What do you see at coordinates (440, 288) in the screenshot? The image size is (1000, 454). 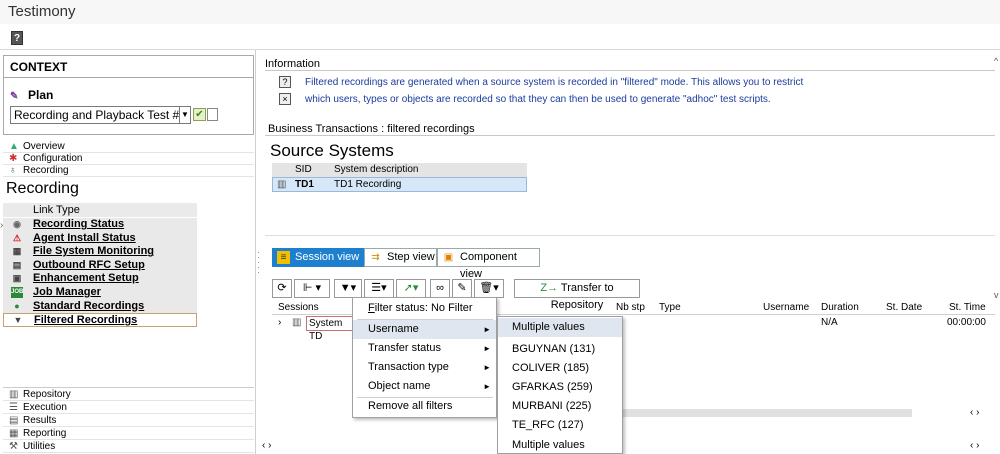 I see `glasses-icon: ∞` at bounding box center [440, 288].